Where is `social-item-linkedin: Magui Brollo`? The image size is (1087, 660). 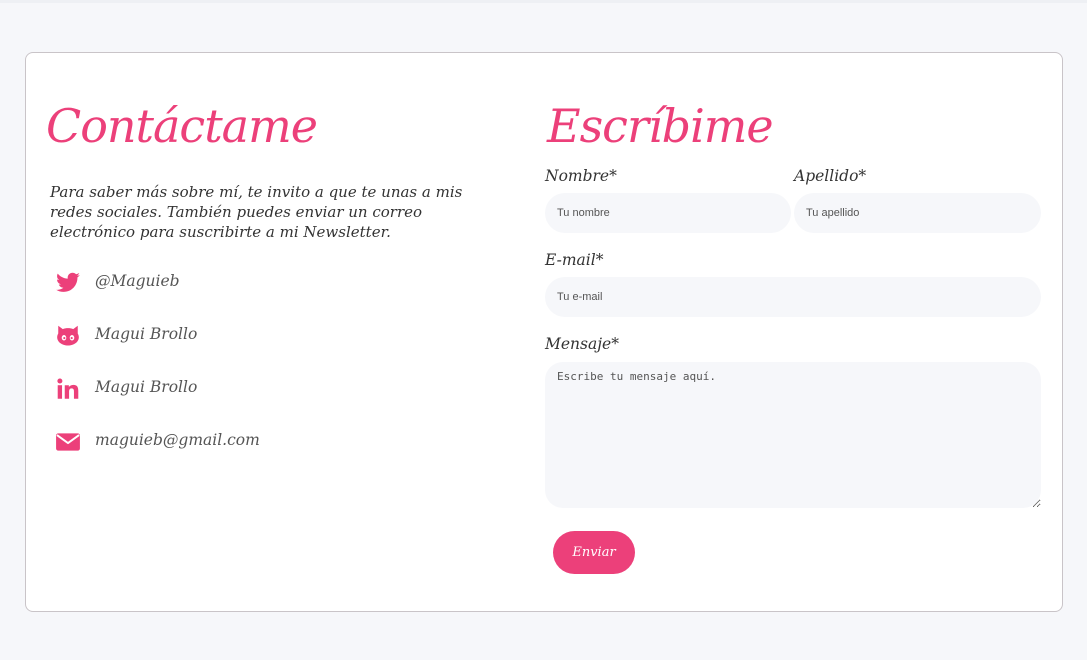
social-item-linkedin: Magui Brollo is located at coordinates (275, 399).